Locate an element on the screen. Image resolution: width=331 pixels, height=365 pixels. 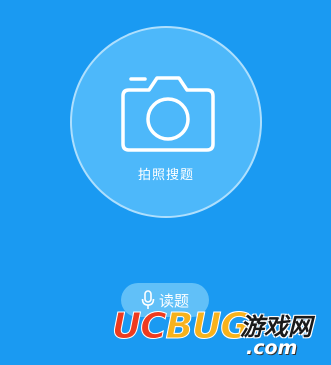
watermark-domain: .com is located at coordinates (272, 348).